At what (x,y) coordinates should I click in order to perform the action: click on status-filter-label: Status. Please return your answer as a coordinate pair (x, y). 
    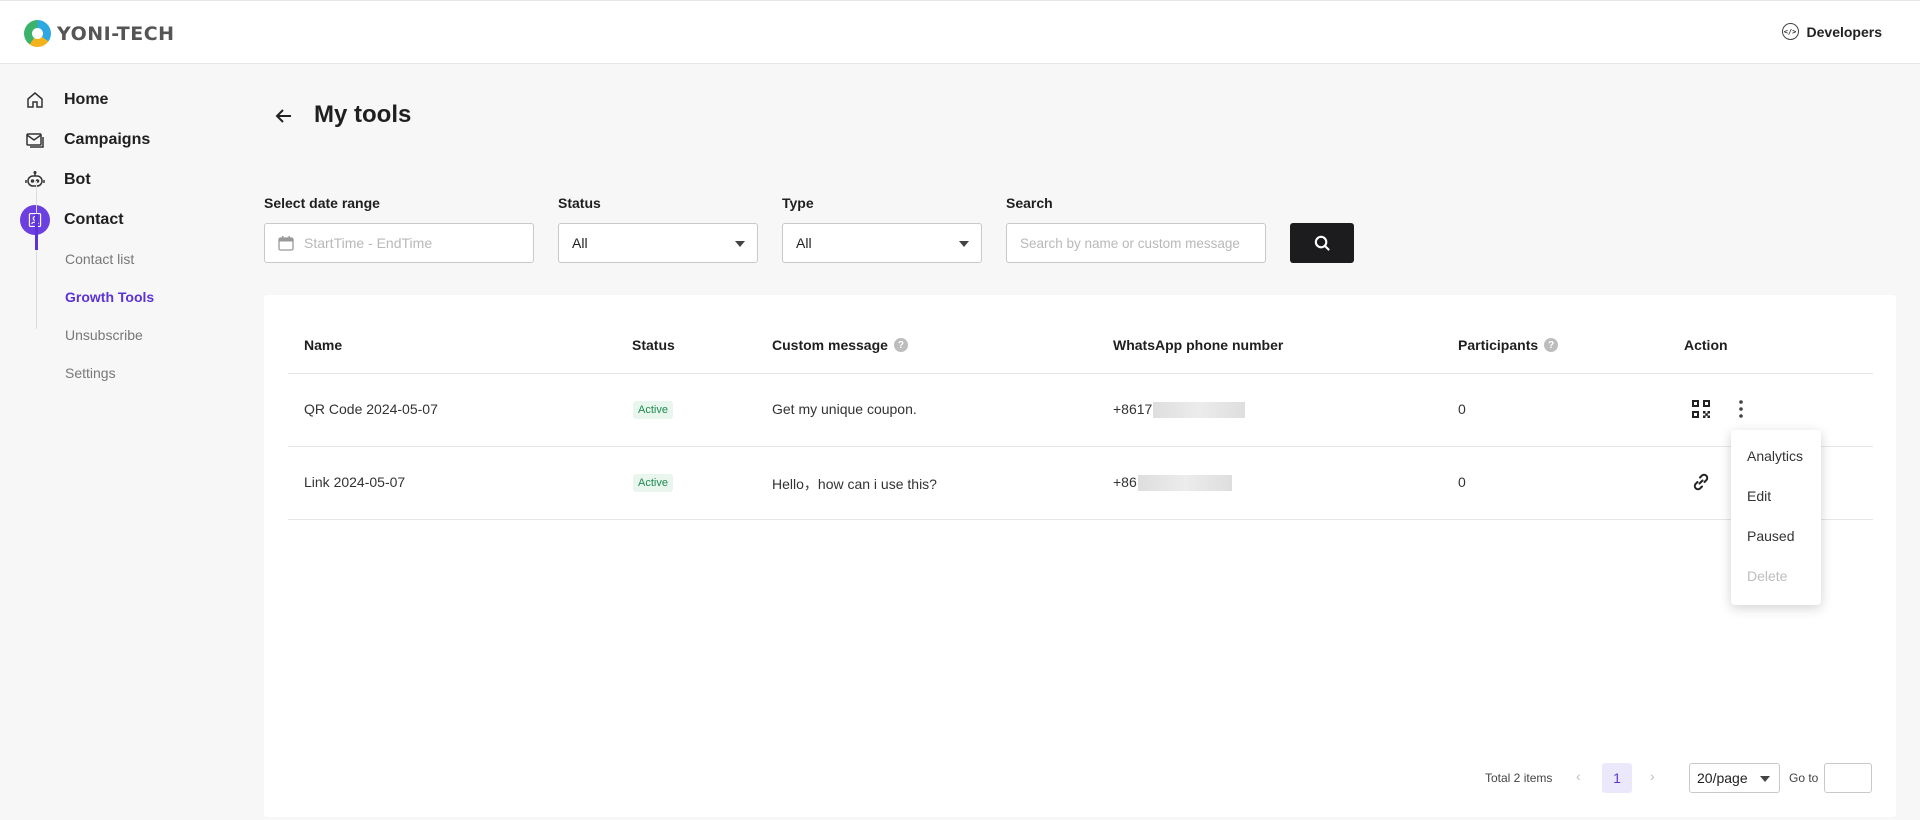
    Looking at the image, I should click on (579, 203).